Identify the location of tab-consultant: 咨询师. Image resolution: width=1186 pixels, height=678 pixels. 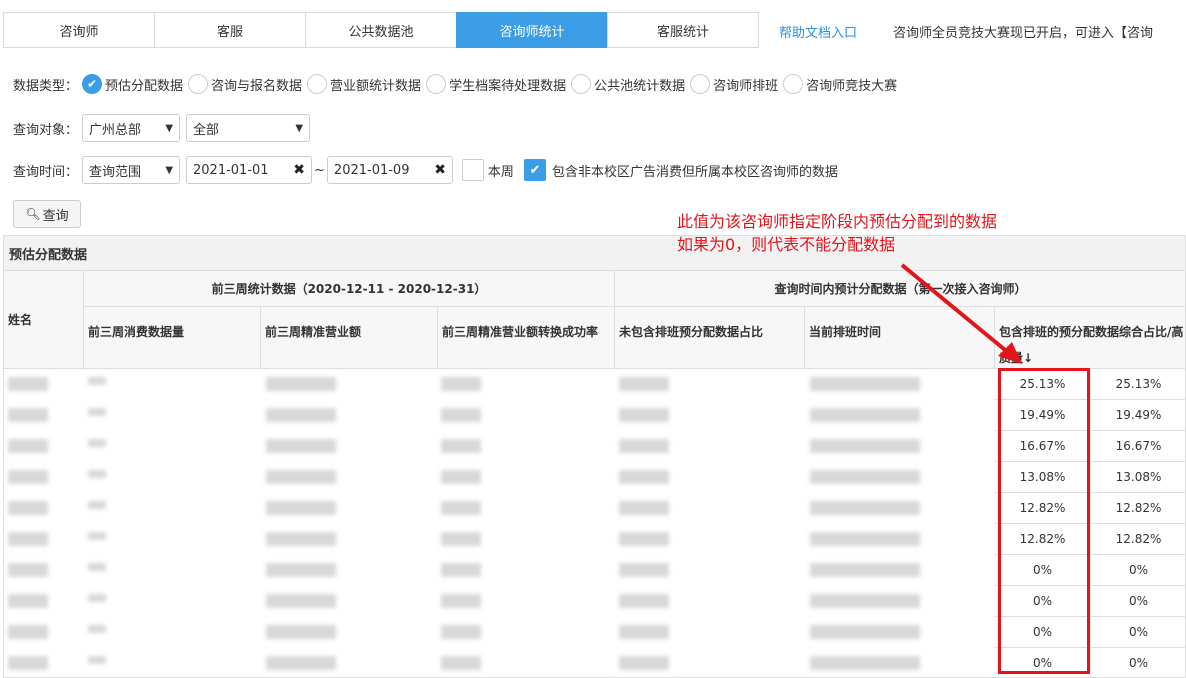
(78, 30).